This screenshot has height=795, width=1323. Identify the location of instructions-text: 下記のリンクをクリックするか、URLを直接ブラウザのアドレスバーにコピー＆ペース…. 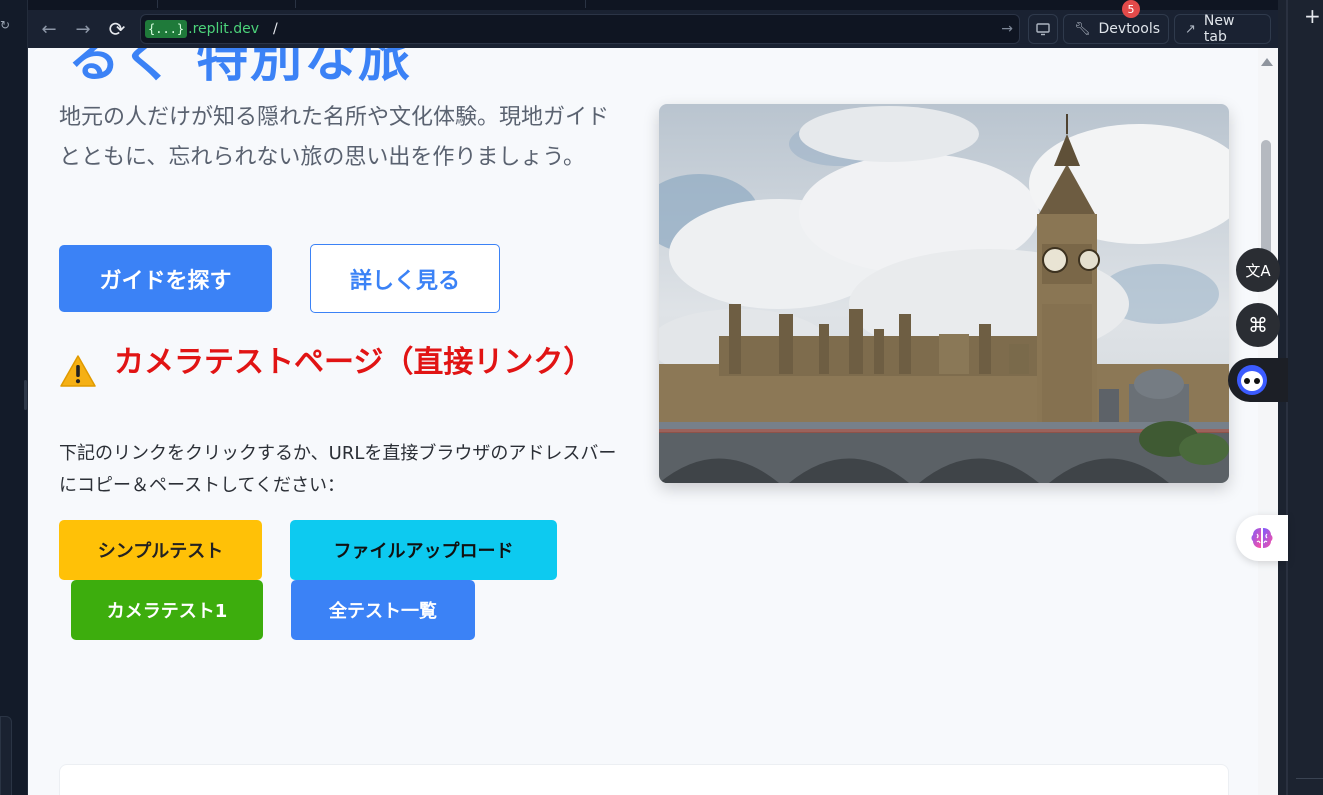
(338, 469).